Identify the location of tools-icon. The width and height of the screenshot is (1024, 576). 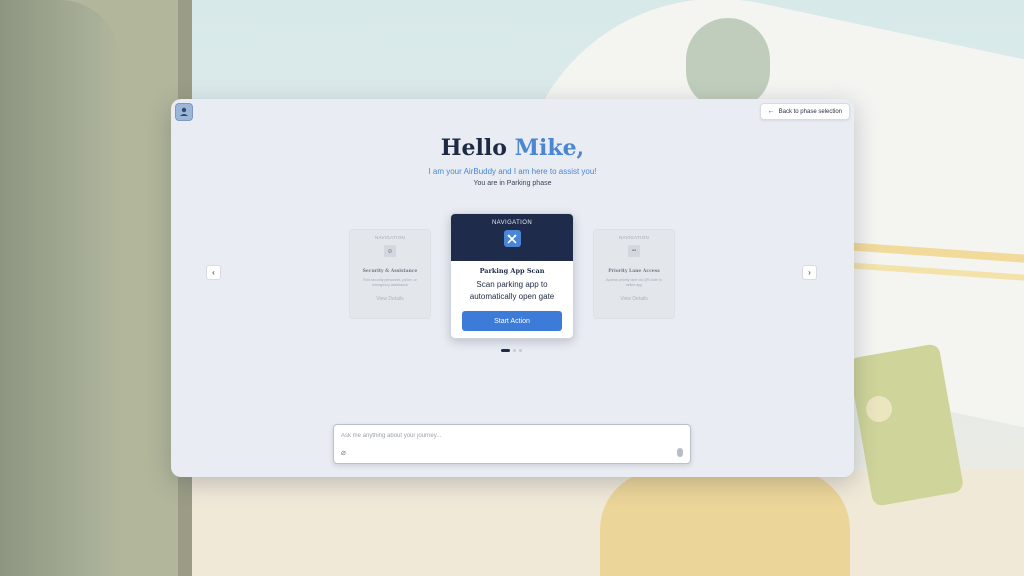
(512, 238).